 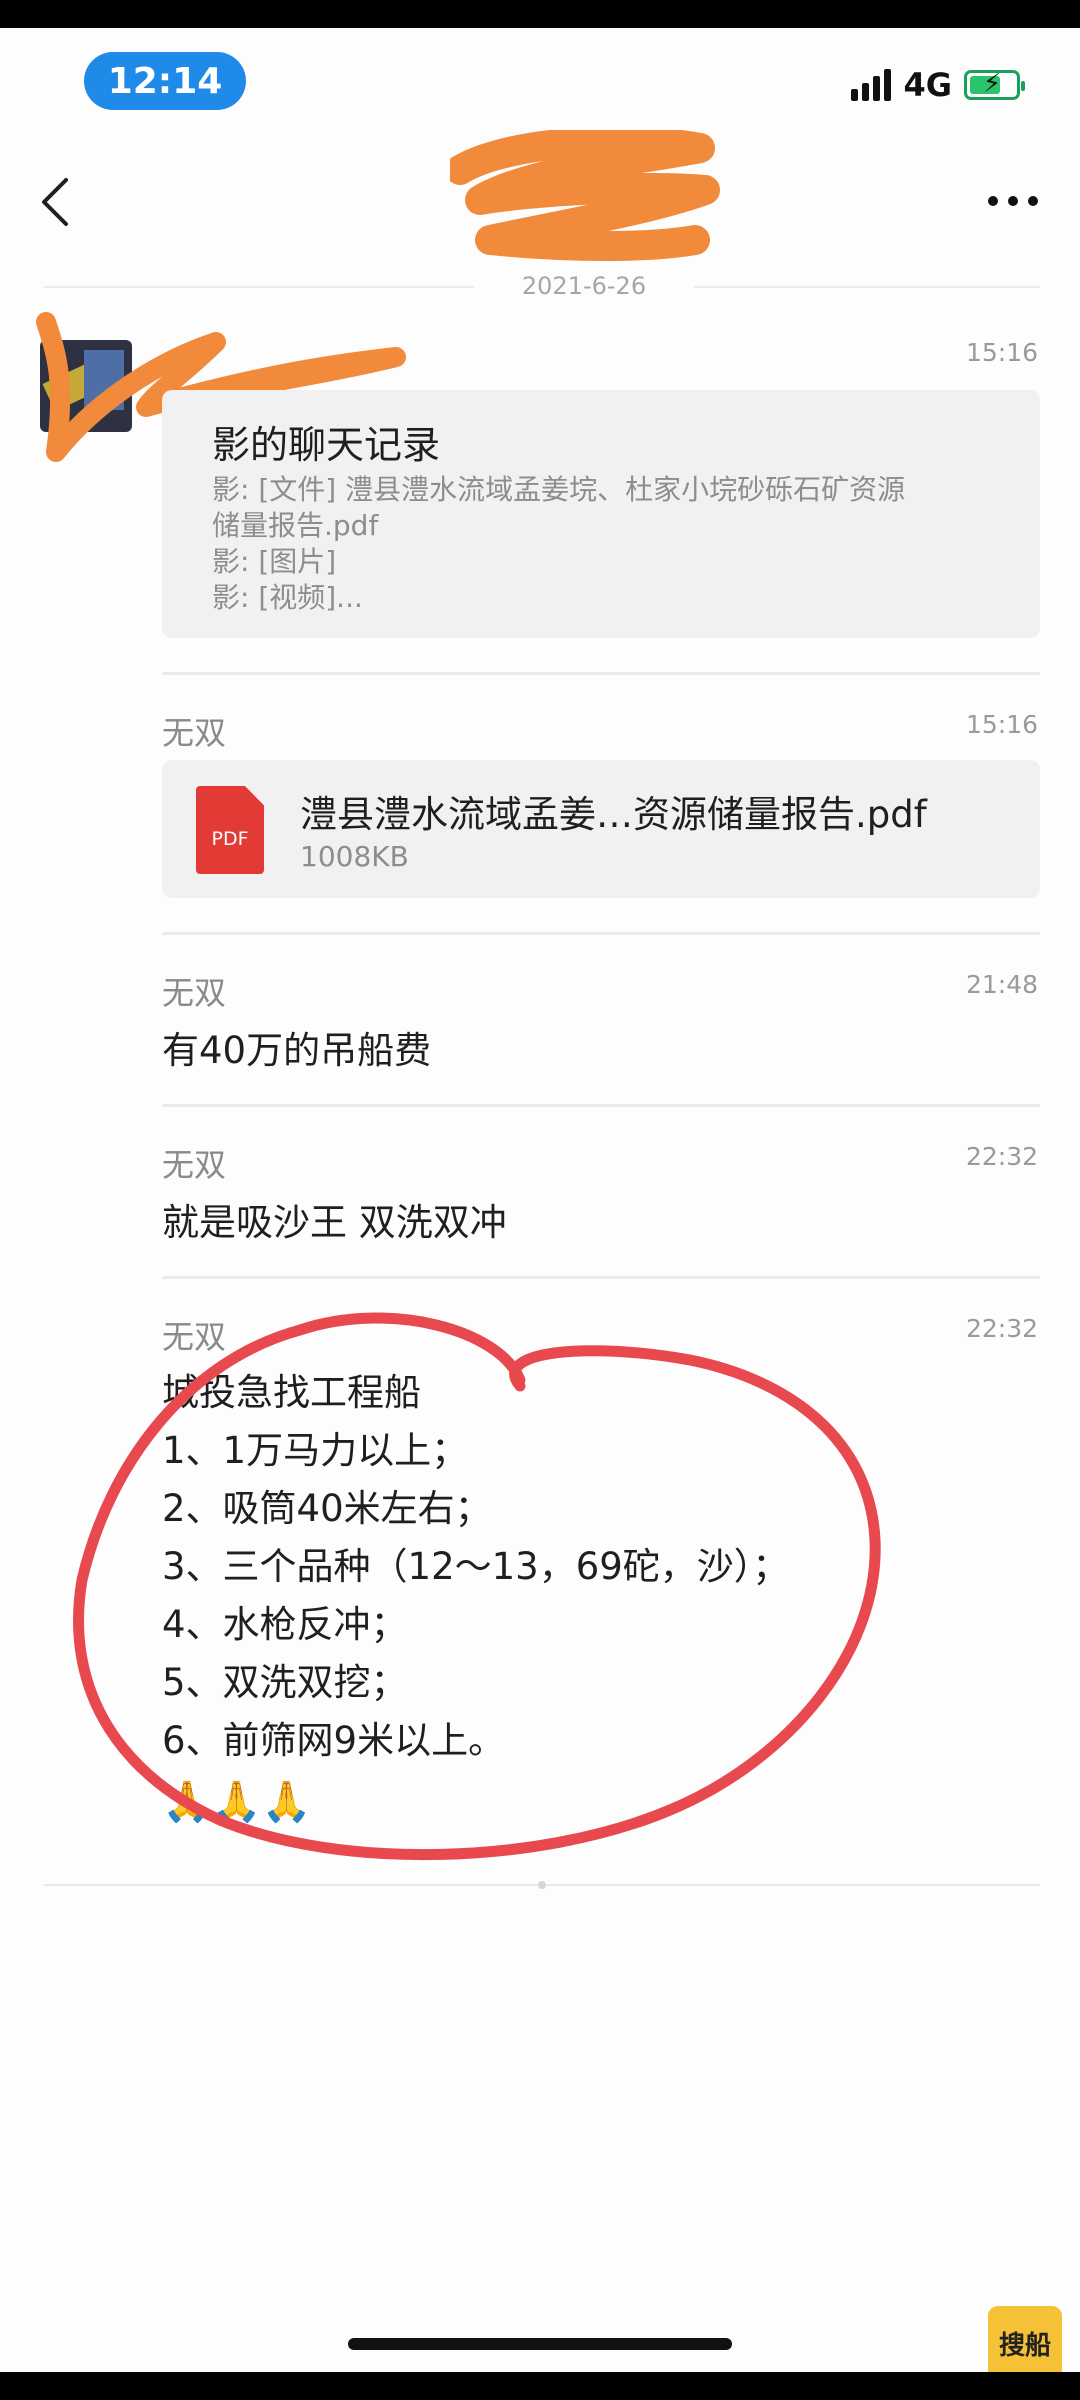 I want to click on date-separator: 2021-6-26, so click(x=542, y=287).